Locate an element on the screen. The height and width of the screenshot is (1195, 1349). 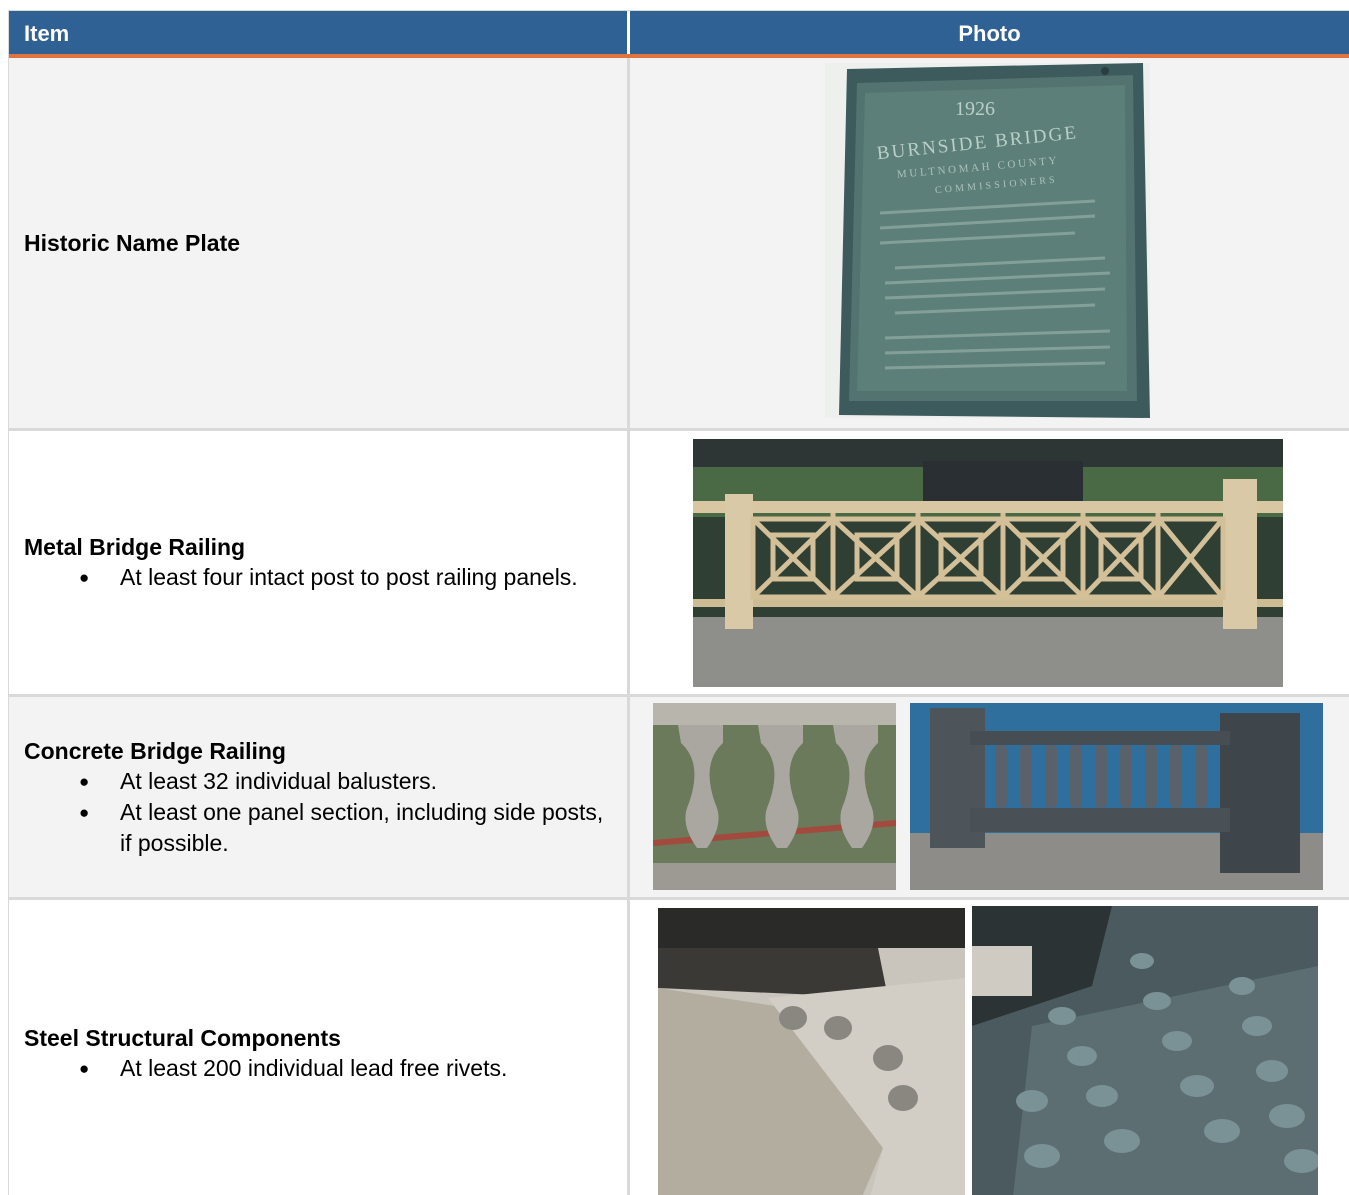
metal-railing-photo is located at coordinates (988, 563).